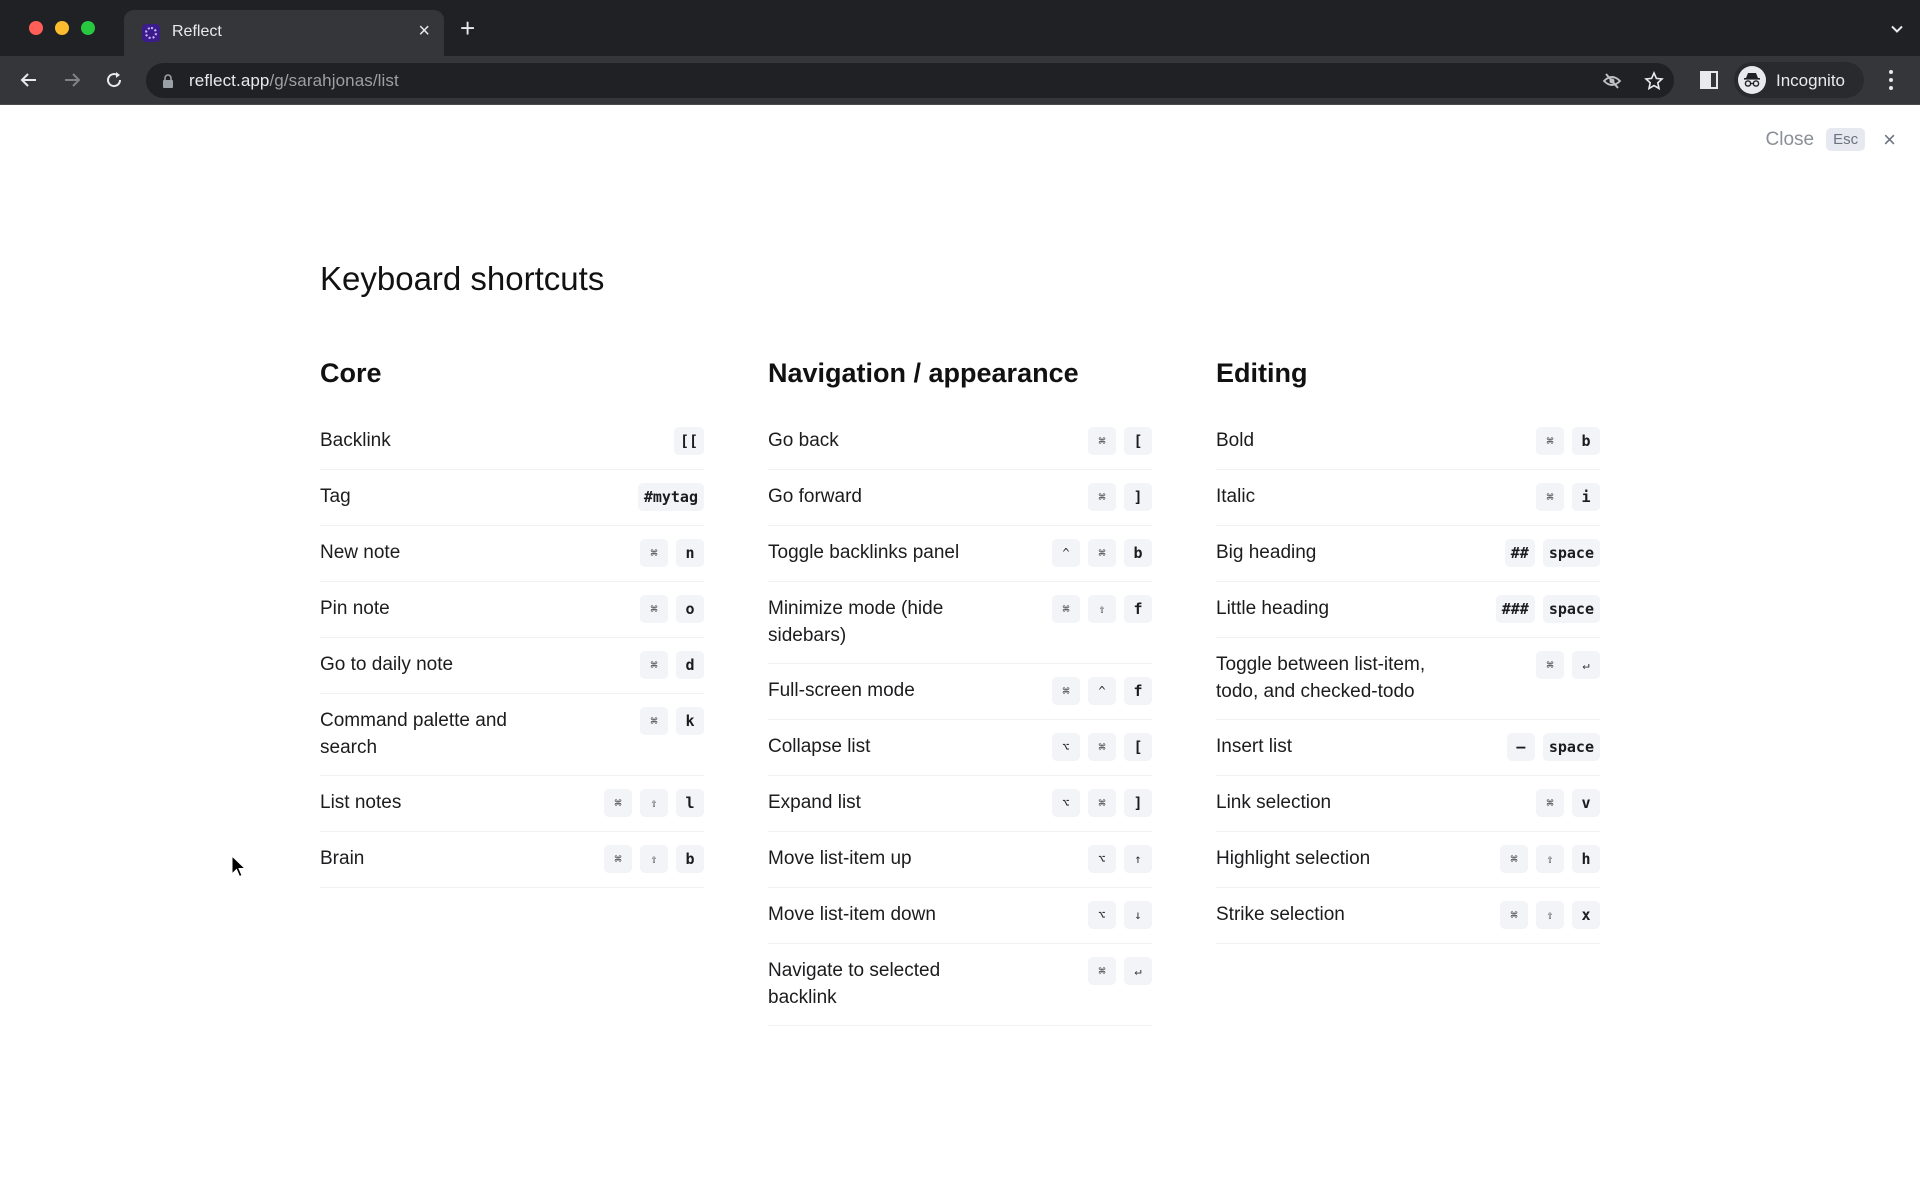  I want to click on eye-slash-icon, so click(1612, 81).